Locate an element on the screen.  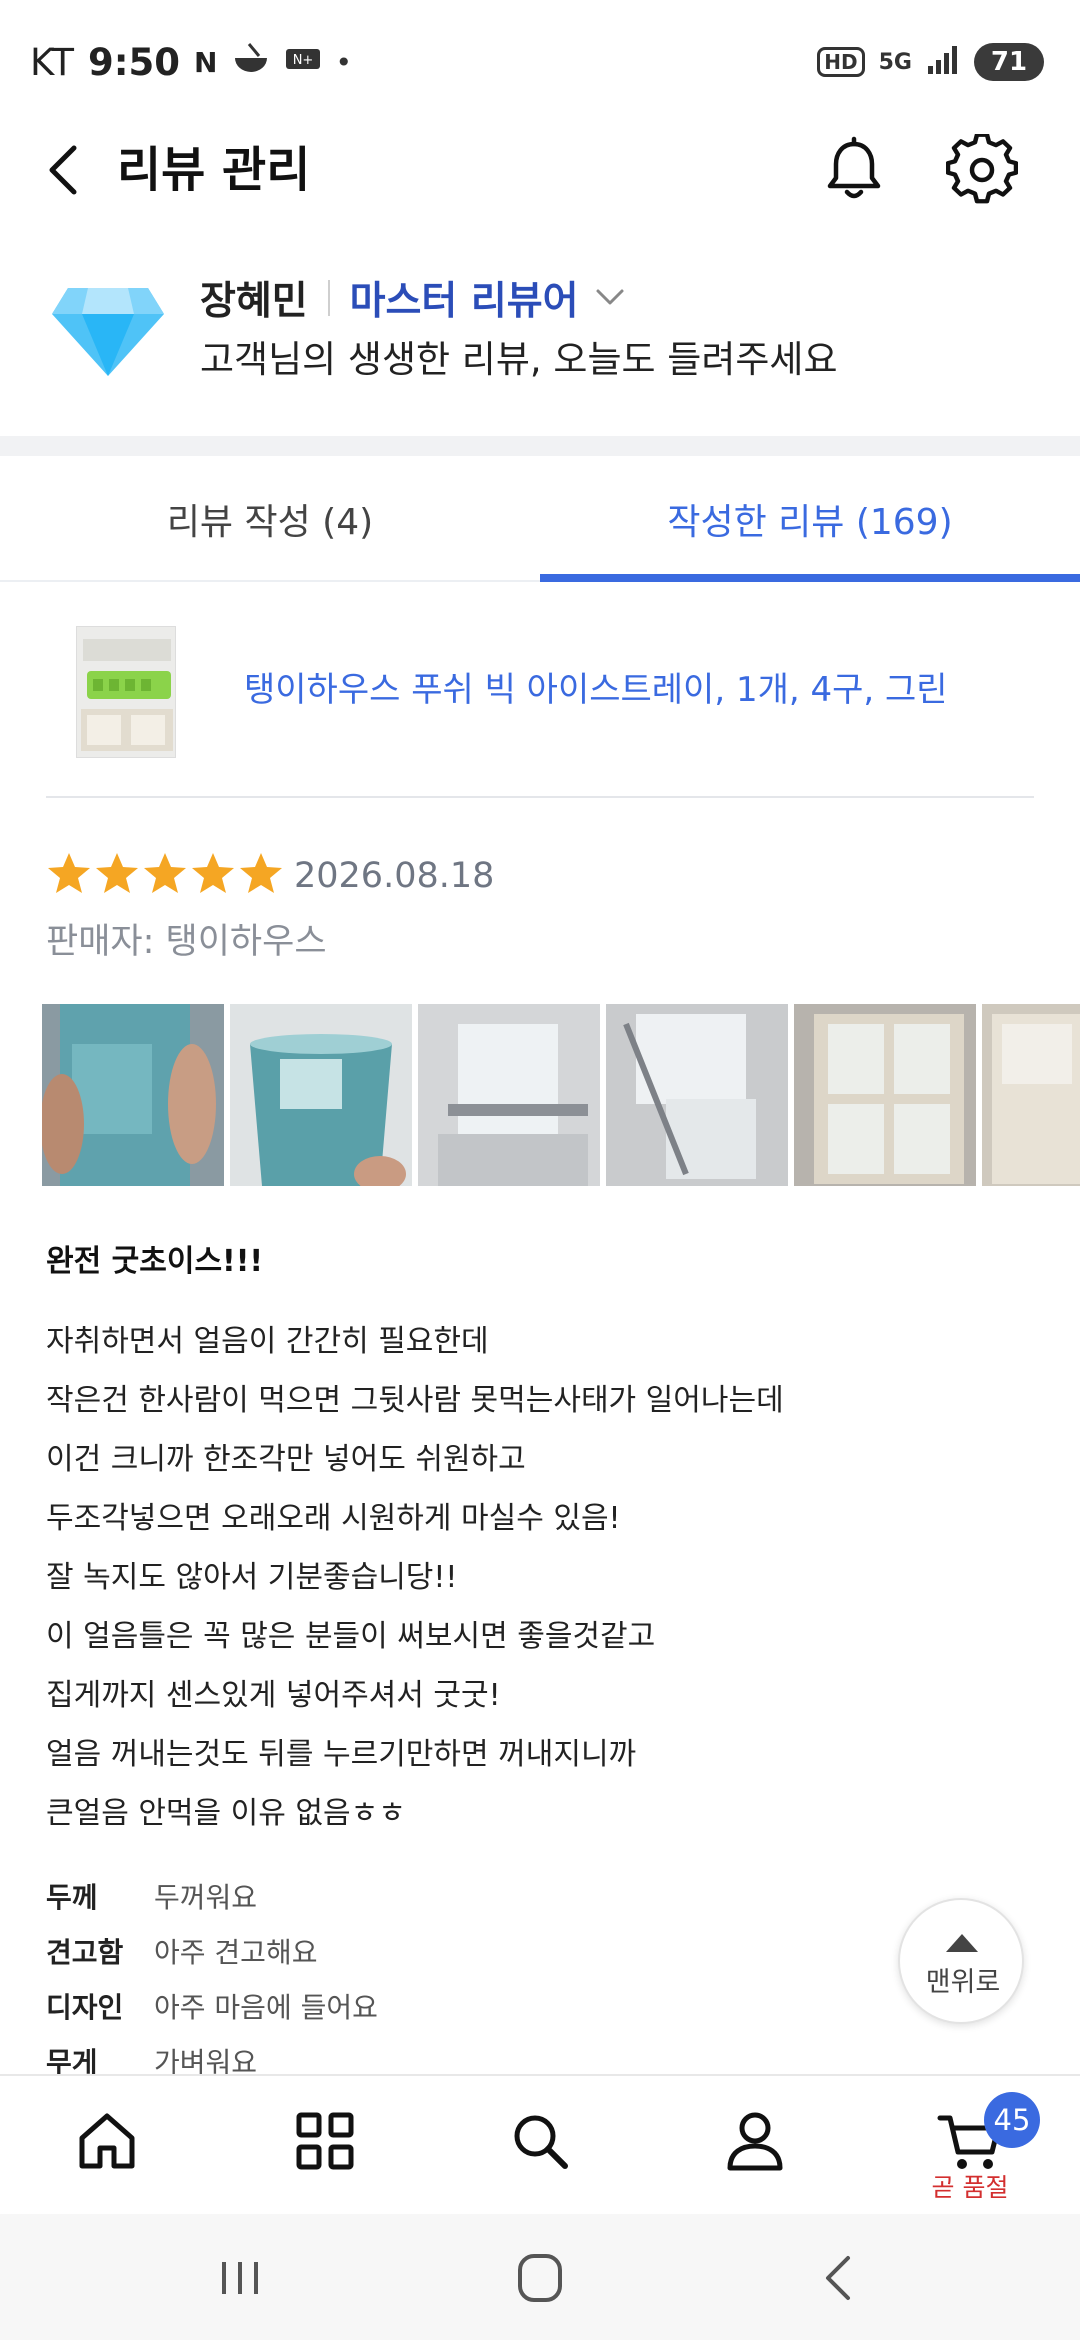
cart-count-badge: 45 is located at coordinates (1012, 2120).